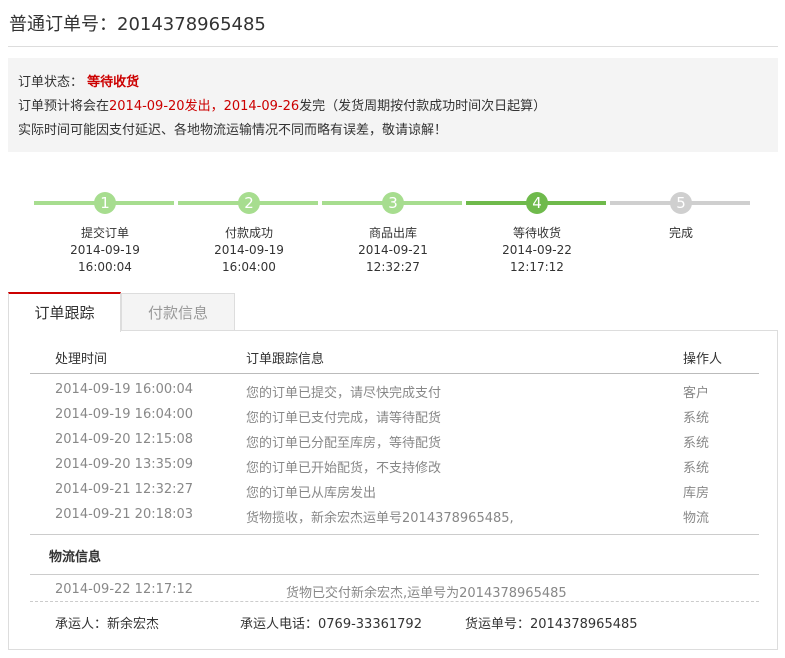 This screenshot has height=658, width=785. What do you see at coordinates (124, 464) in the screenshot?
I see `row-time: 2014-09-20 13:35:09` at bounding box center [124, 464].